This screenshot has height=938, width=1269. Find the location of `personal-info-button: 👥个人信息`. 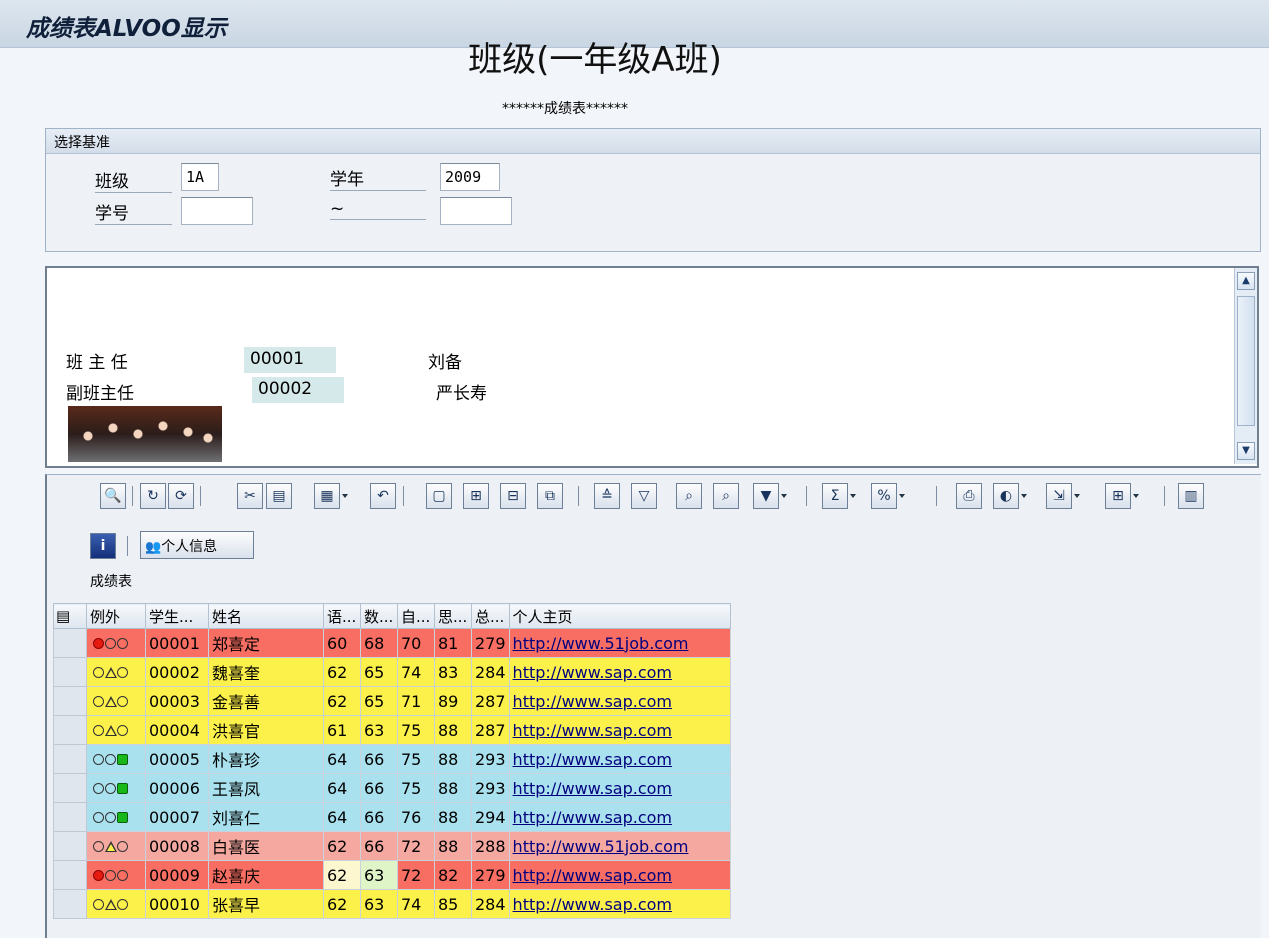

personal-info-button: 👥个人信息 is located at coordinates (197, 545).